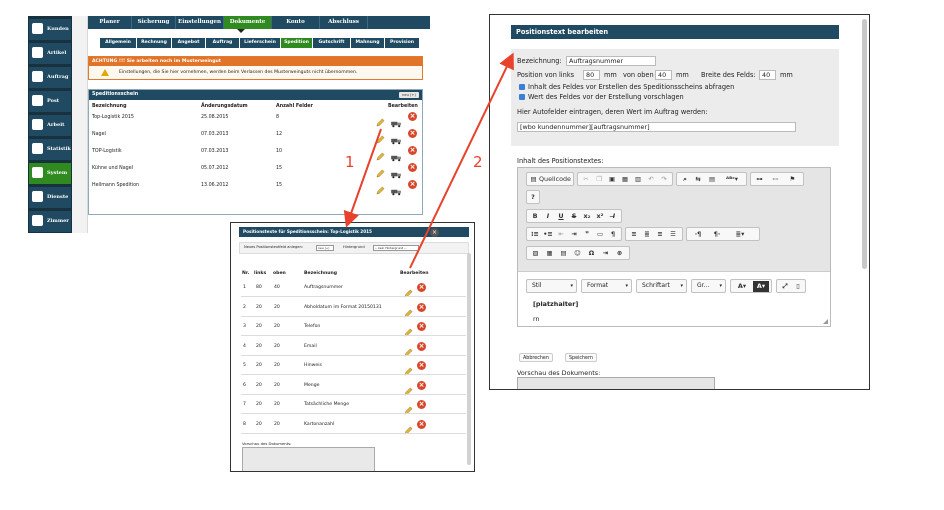 The width and height of the screenshot is (944, 510). I want to click on subtab-angebot: Angebot, so click(188, 43).